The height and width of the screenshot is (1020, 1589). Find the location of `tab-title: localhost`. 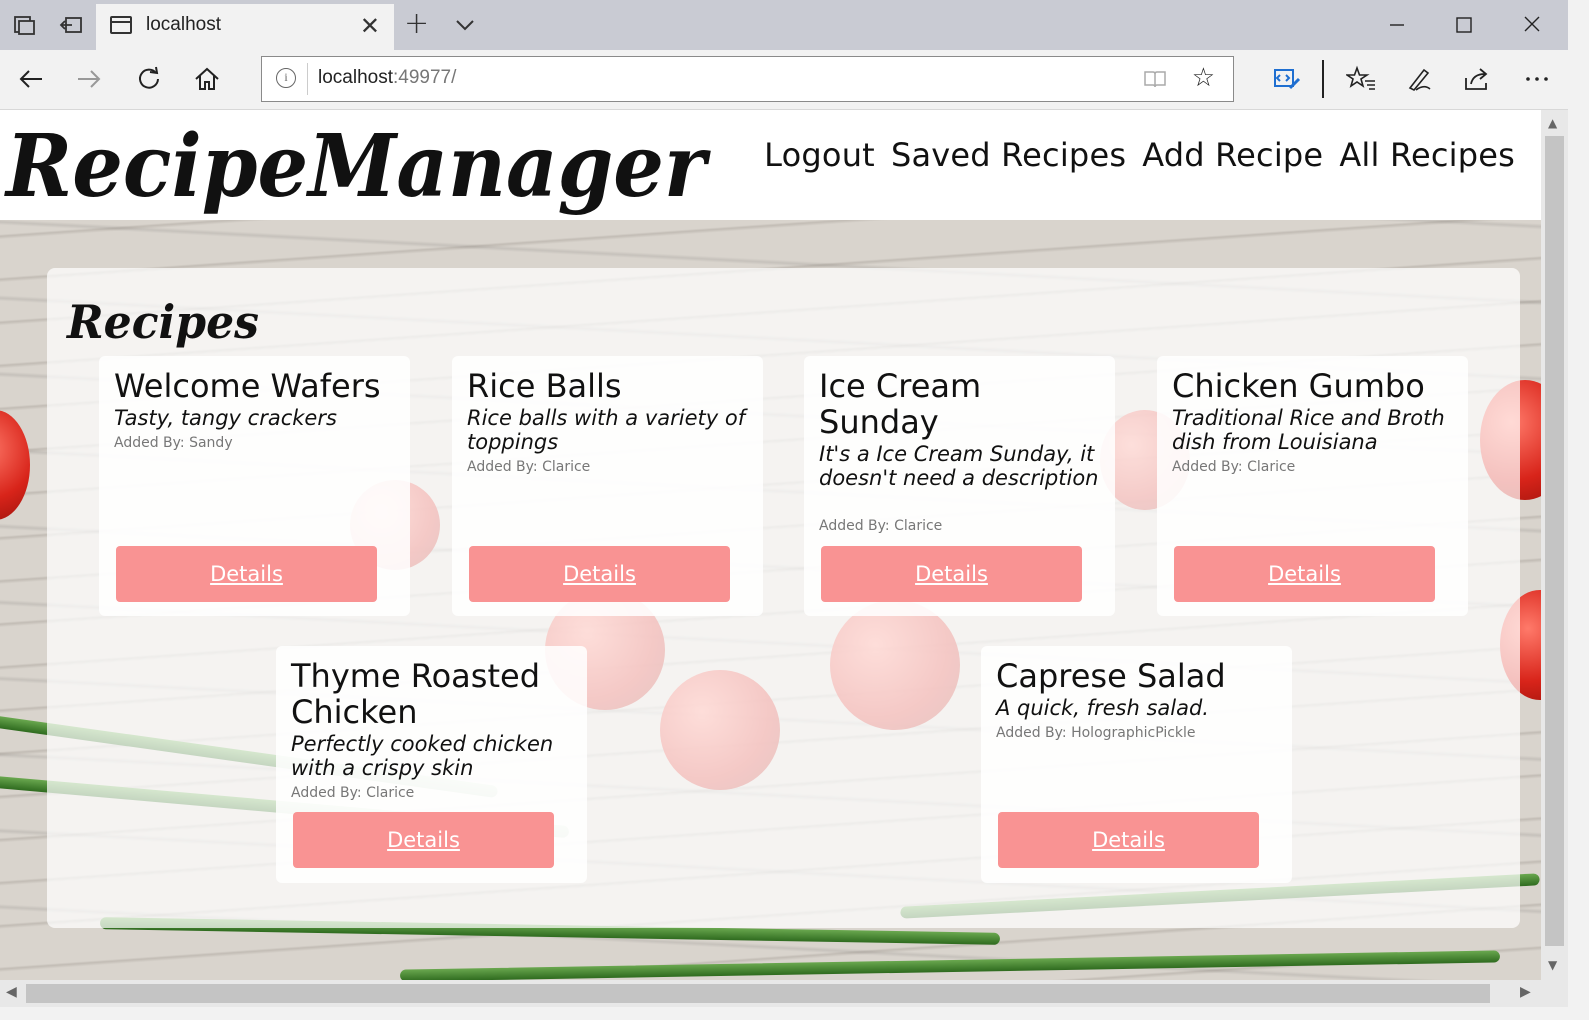

tab-title: localhost is located at coordinates (183, 24).